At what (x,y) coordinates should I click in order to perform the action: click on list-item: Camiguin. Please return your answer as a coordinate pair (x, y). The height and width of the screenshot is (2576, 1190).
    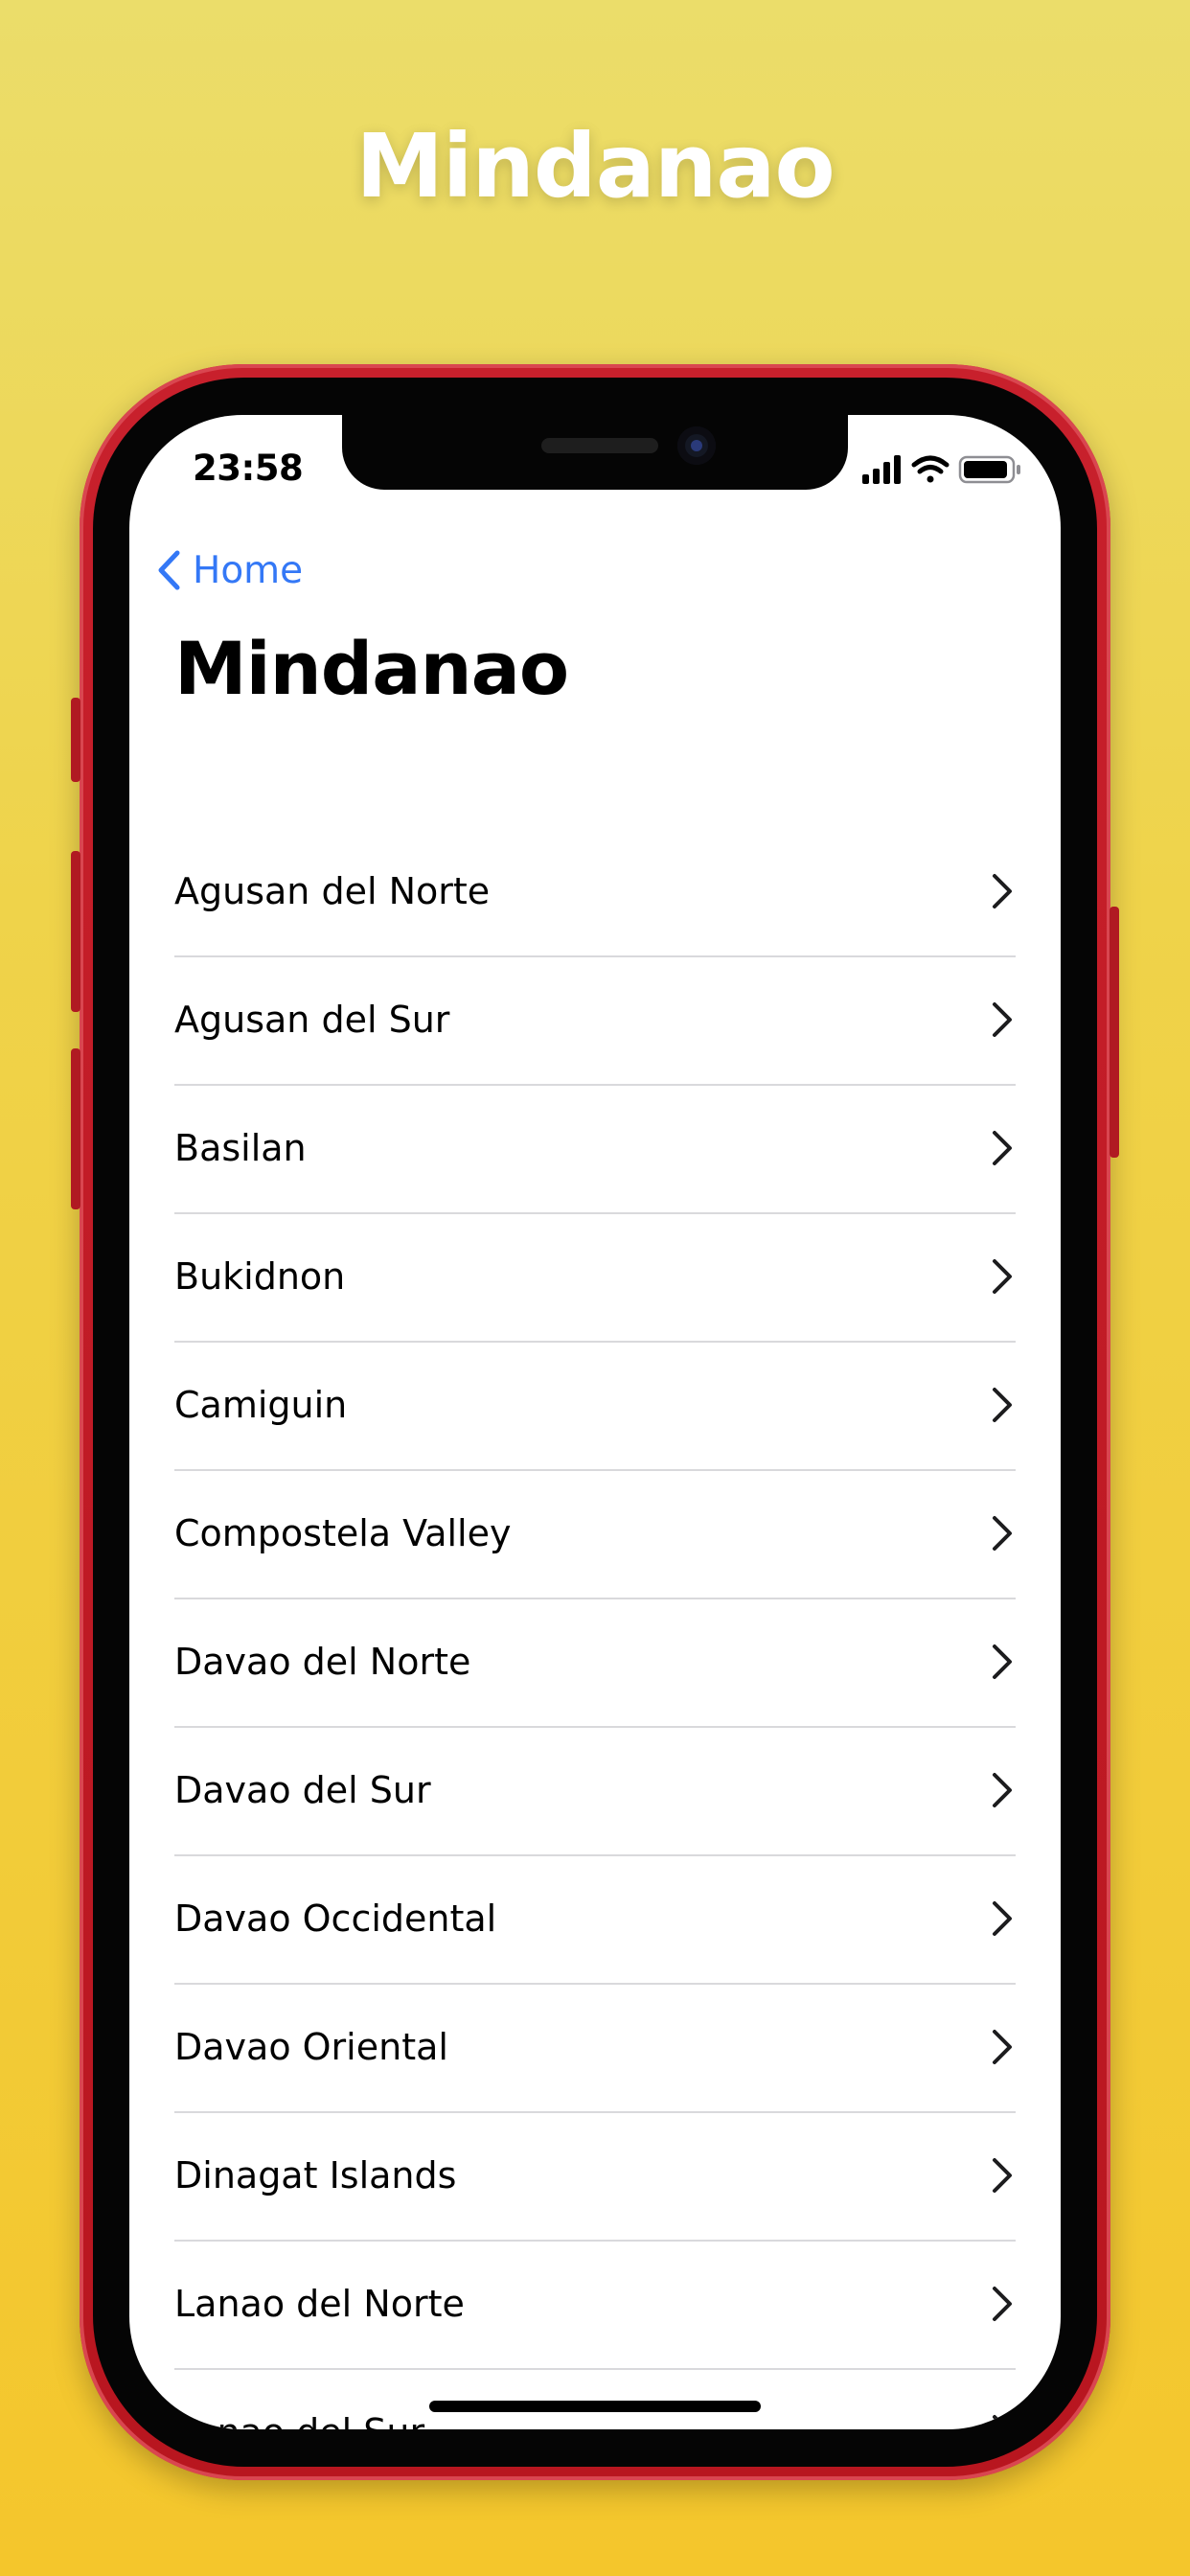
    Looking at the image, I should click on (595, 1405).